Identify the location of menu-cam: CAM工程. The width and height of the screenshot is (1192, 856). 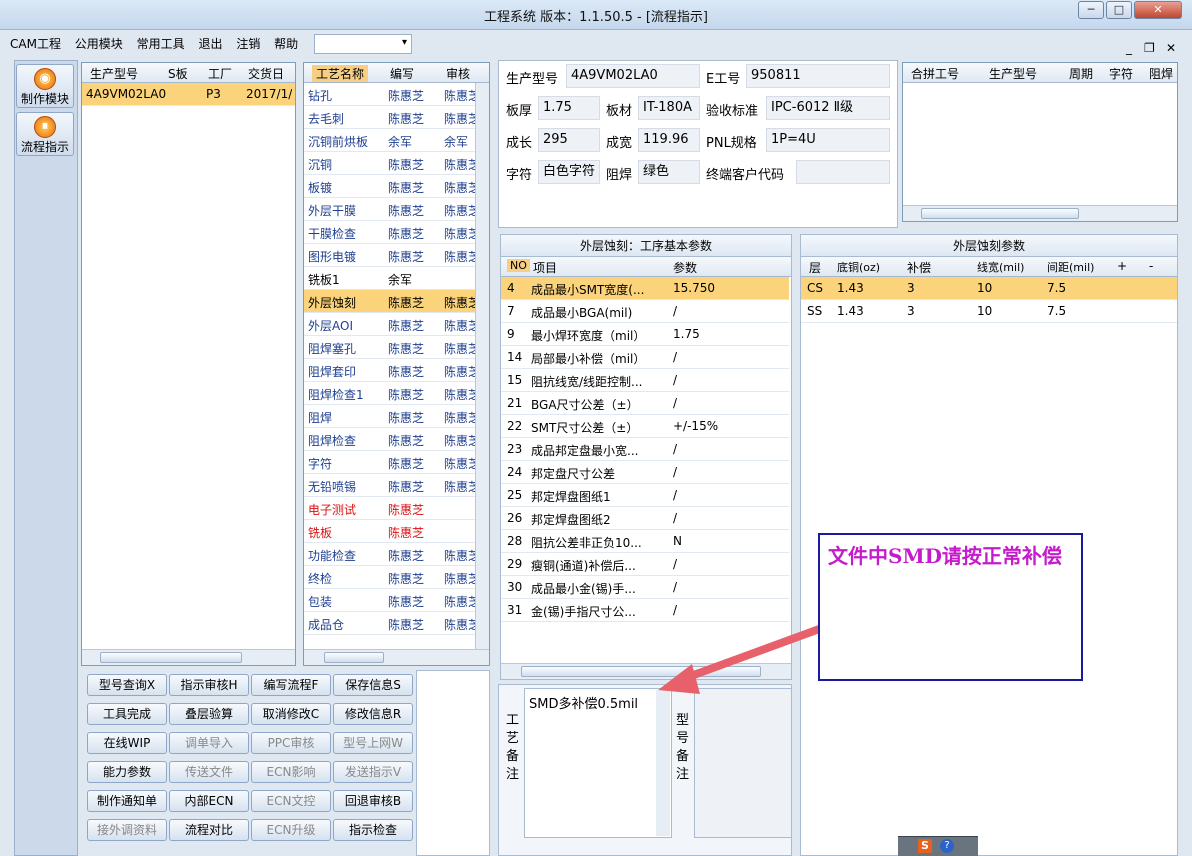
(35, 44).